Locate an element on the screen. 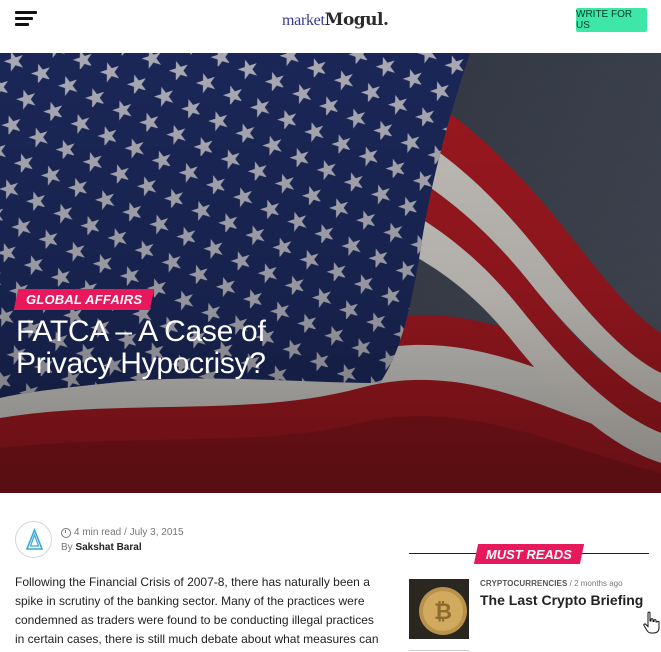 The image size is (661, 652). publish-date: July 3, 2015 is located at coordinates (156, 532).